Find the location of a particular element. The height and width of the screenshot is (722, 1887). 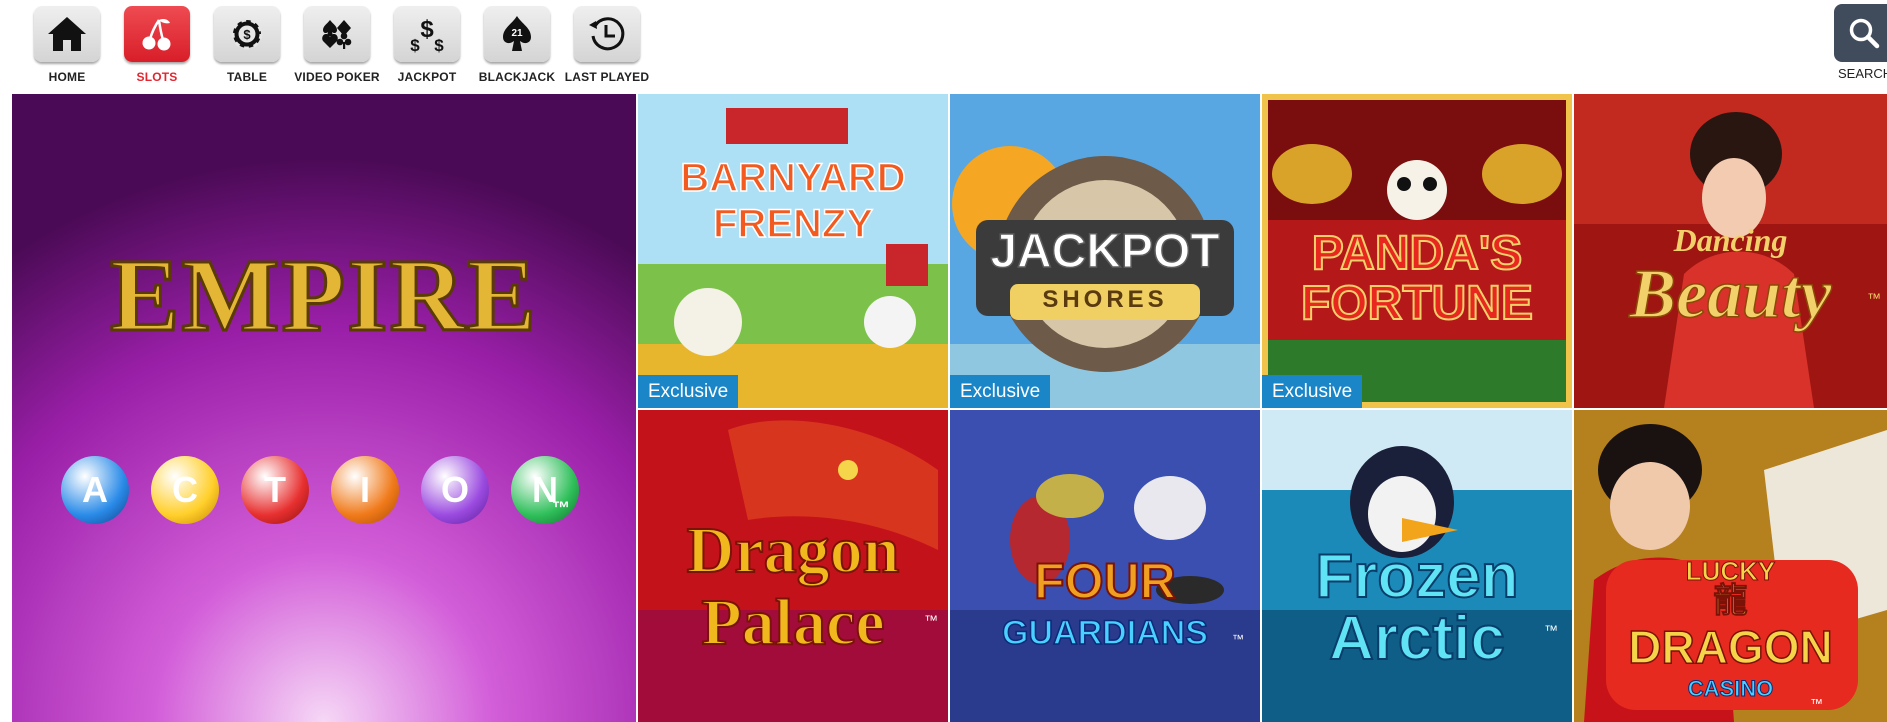

ball-c: C is located at coordinates (185, 490).